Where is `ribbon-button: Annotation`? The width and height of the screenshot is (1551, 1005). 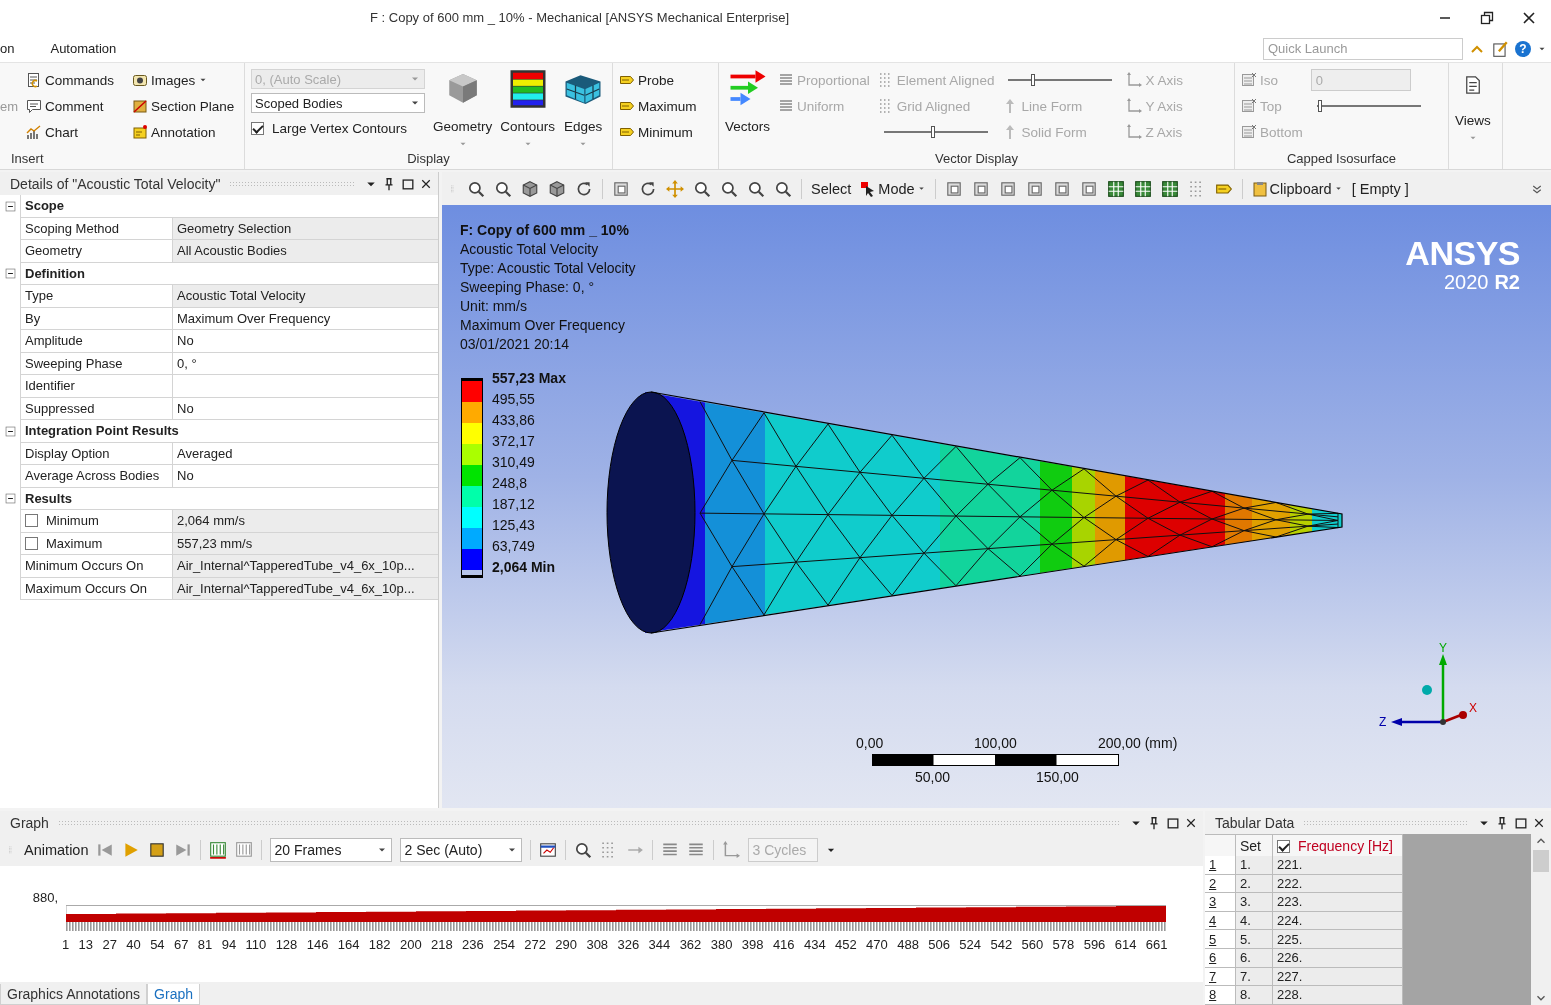 ribbon-button: Annotation is located at coordinates (188, 132).